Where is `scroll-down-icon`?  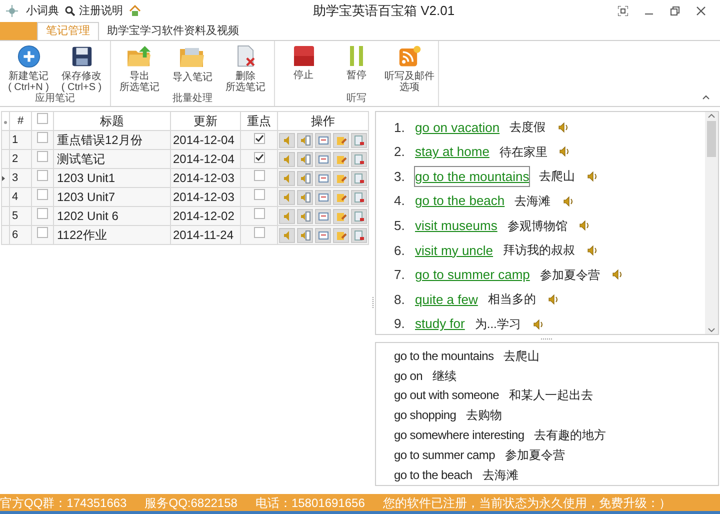 scroll-down-icon is located at coordinates (711, 330).